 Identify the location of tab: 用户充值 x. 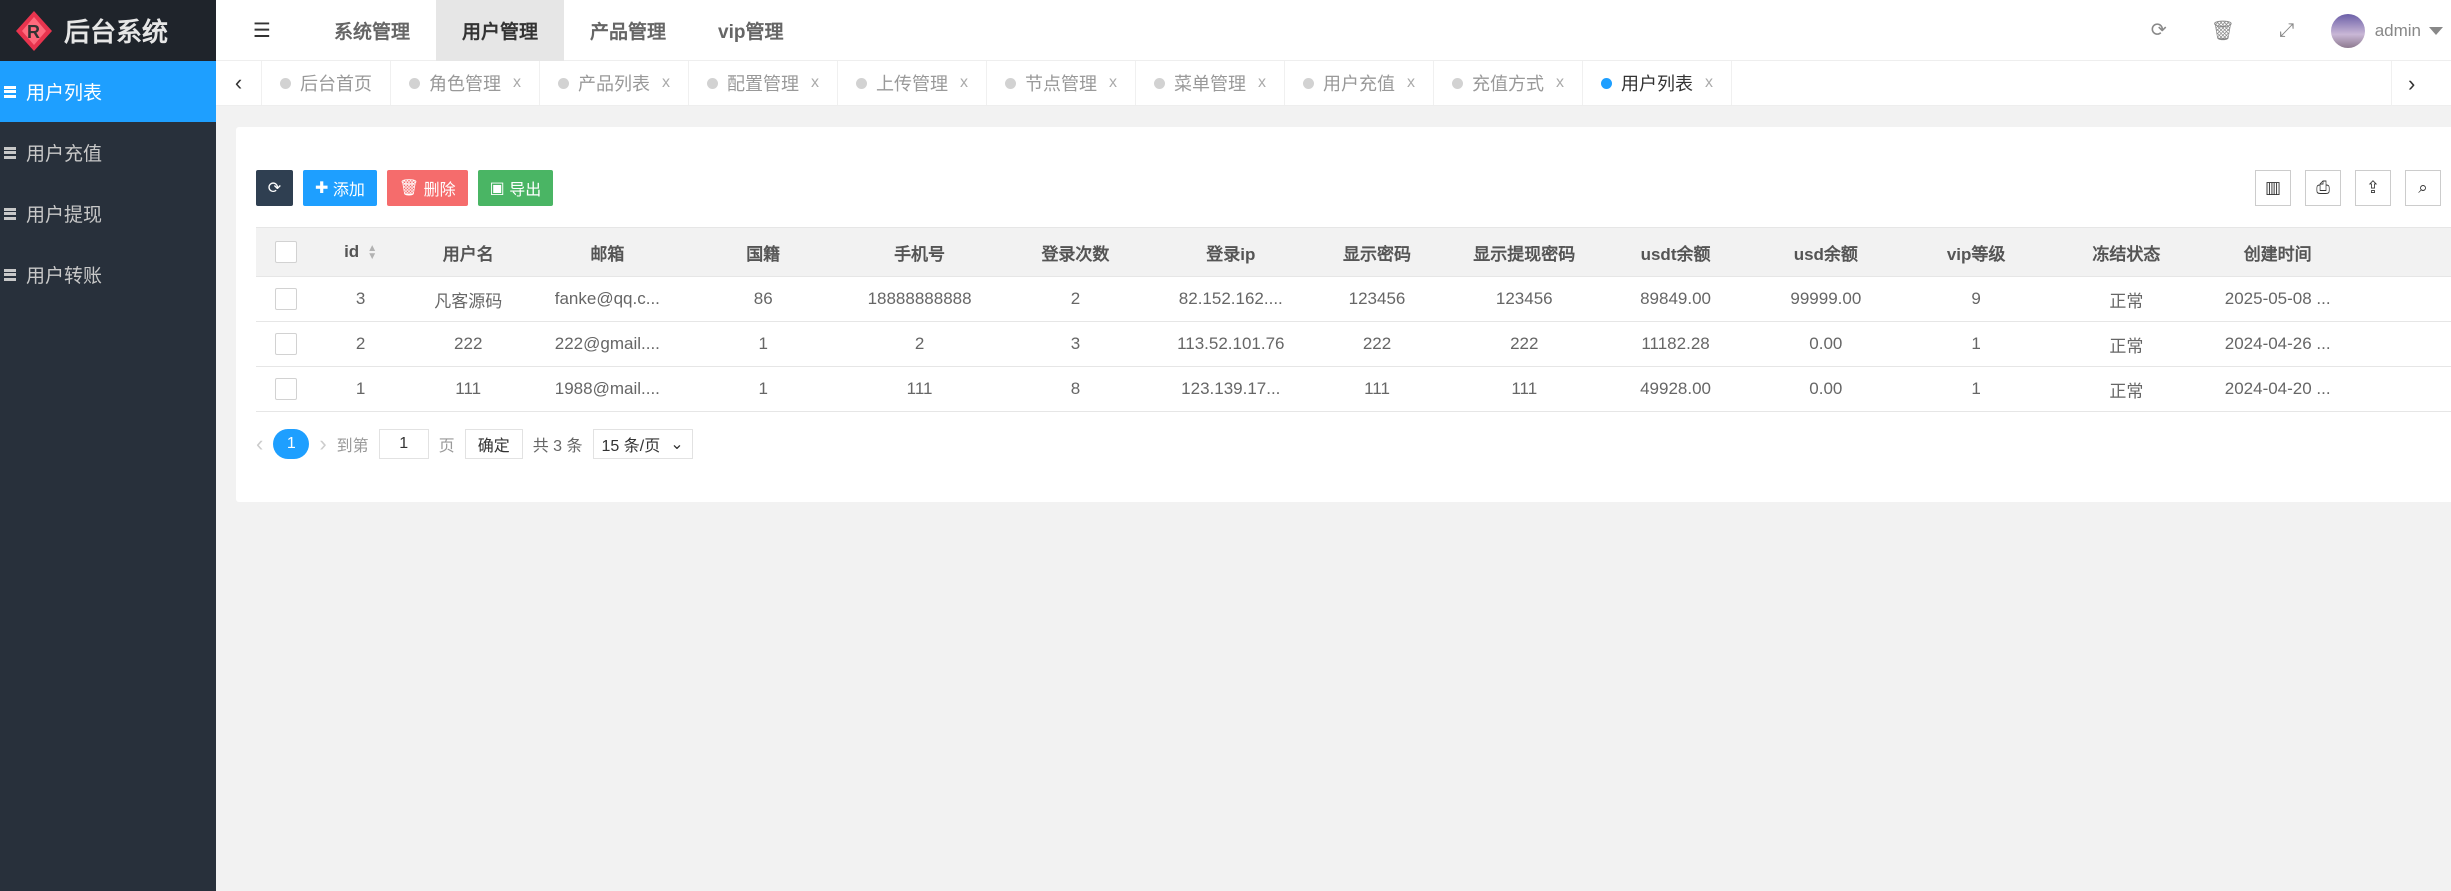
(1359, 83).